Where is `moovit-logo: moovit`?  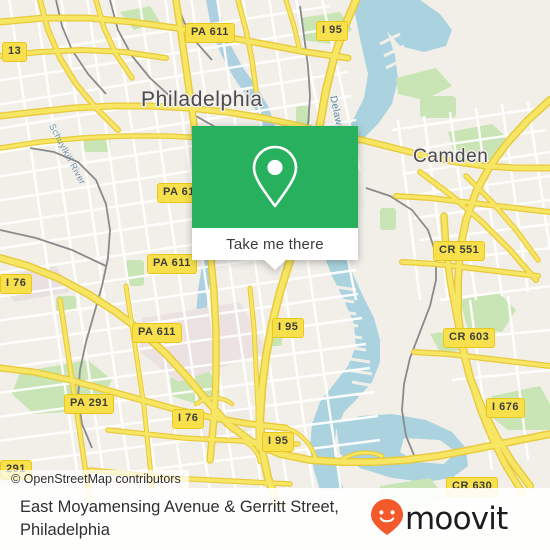 moovit-logo: moovit is located at coordinates (439, 519).